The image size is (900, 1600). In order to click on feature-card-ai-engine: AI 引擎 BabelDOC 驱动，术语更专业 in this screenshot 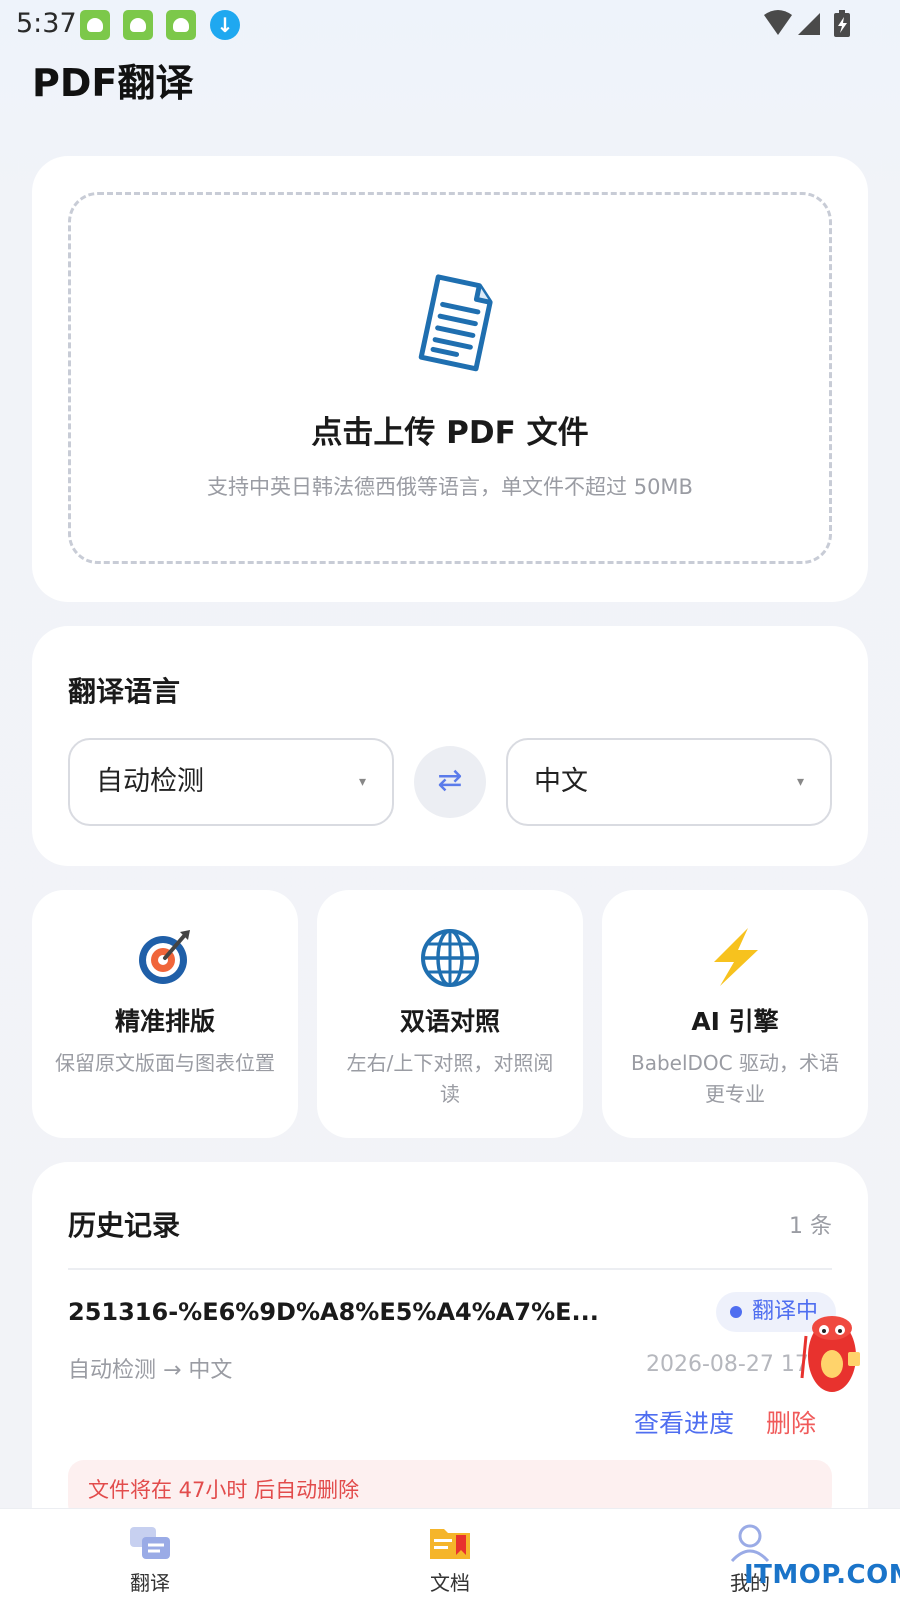, I will do `click(735, 1014)`.